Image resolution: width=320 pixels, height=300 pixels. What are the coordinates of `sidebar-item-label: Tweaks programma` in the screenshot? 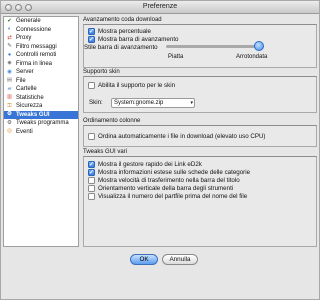 It's located at (42, 123).